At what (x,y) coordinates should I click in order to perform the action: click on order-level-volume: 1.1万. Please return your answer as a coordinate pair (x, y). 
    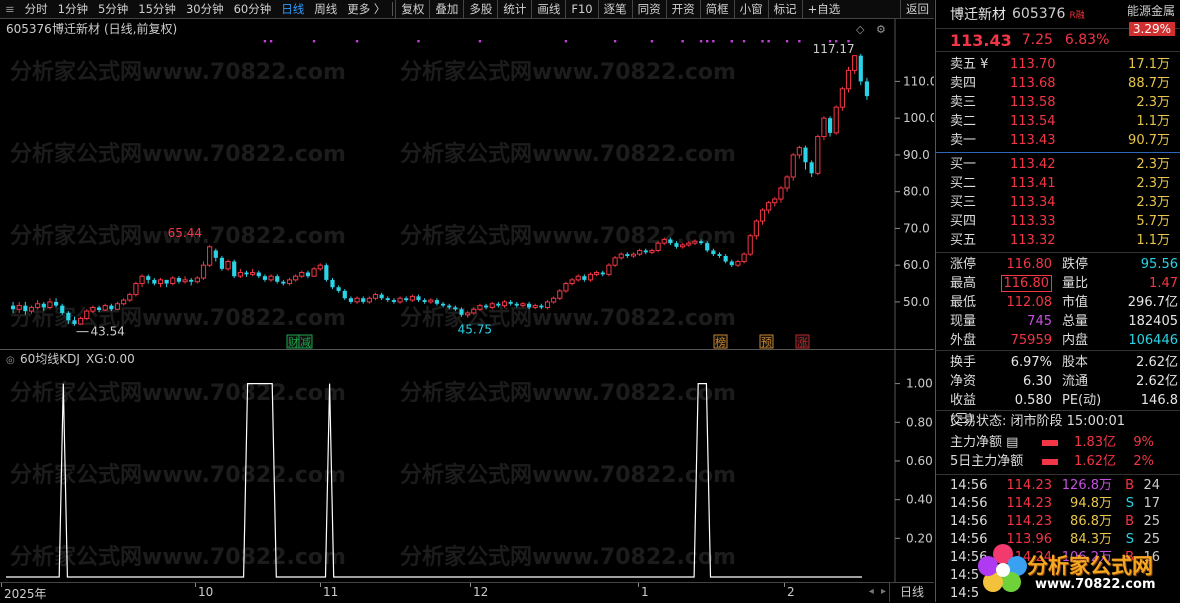
    Looking at the image, I should click on (1153, 240).